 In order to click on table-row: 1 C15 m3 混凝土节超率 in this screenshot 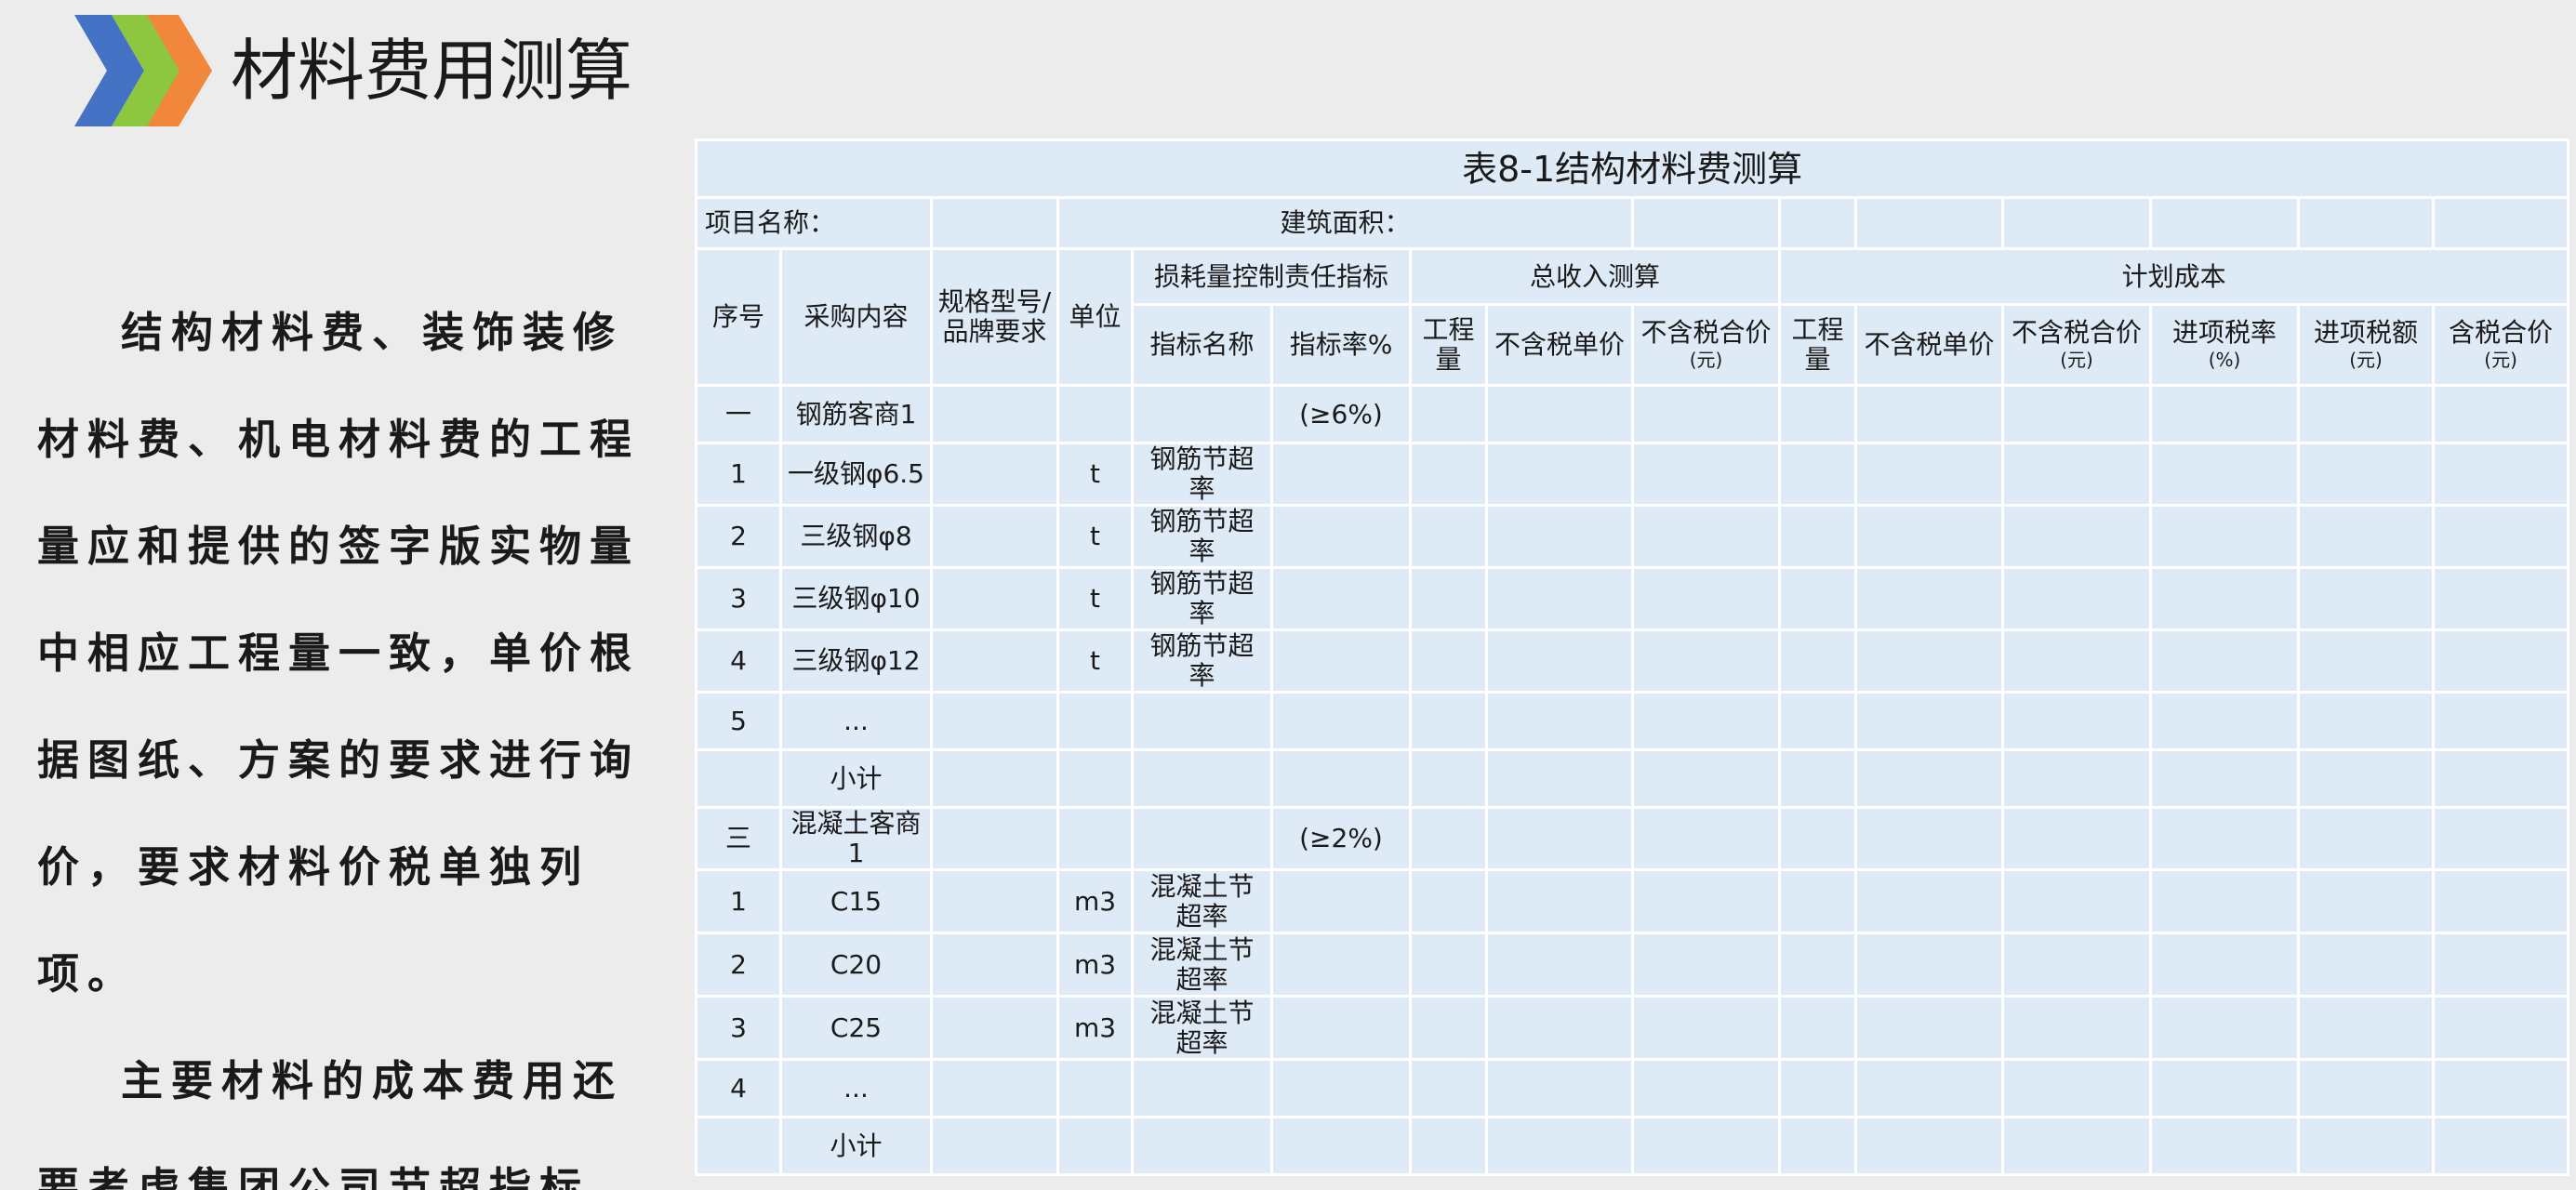, I will do `click(1632, 901)`.